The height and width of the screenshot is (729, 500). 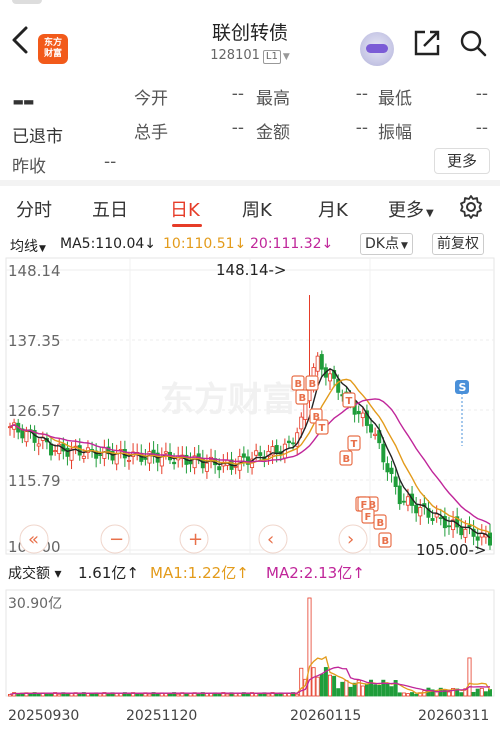 What do you see at coordinates (34, 481) in the screenshot?
I see `y-tick-label: 115.79` at bounding box center [34, 481].